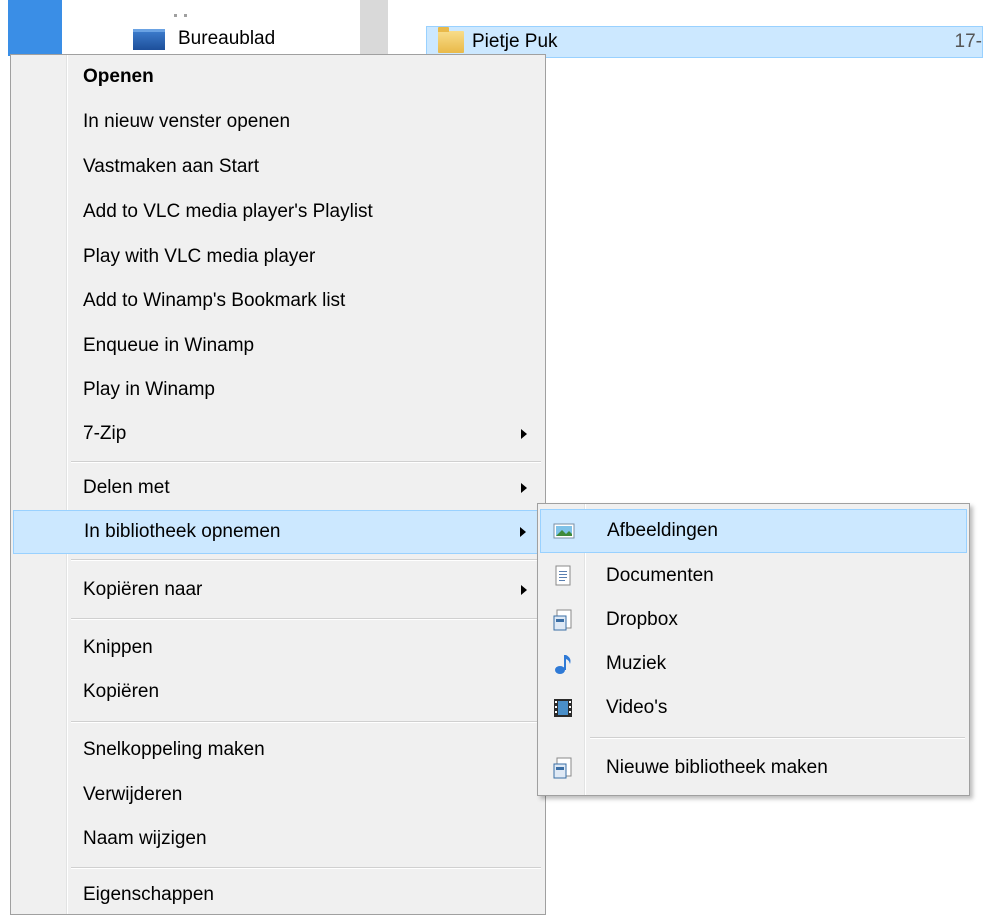 Image resolution: width=983 pixels, height=917 pixels. What do you see at coordinates (515, 41) in the screenshot?
I see `file-name: Pietje Puk` at bounding box center [515, 41].